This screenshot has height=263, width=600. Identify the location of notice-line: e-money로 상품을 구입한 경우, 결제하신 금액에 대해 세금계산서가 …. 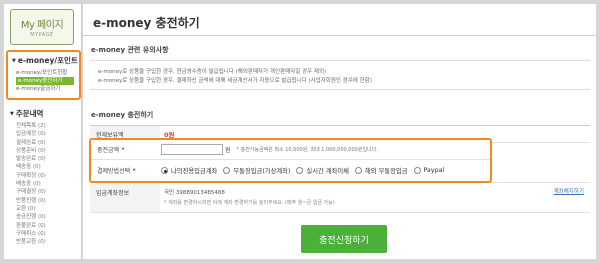
(235, 81).